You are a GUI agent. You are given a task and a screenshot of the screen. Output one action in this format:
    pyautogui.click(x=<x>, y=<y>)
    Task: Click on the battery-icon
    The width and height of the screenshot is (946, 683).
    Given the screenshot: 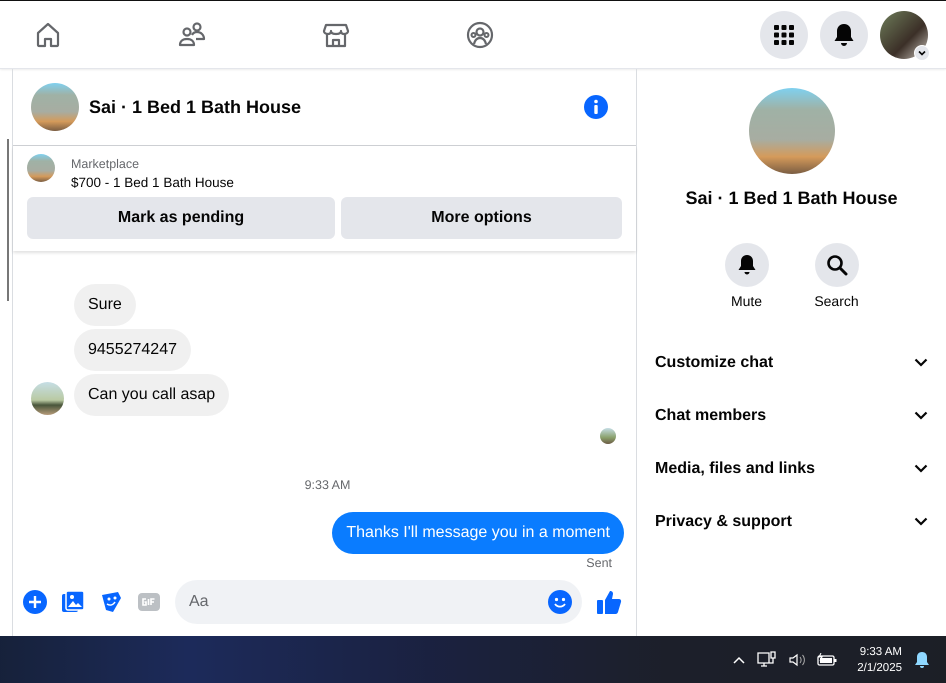 What is the action you would take?
    pyautogui.click(x=827, y=659)
    